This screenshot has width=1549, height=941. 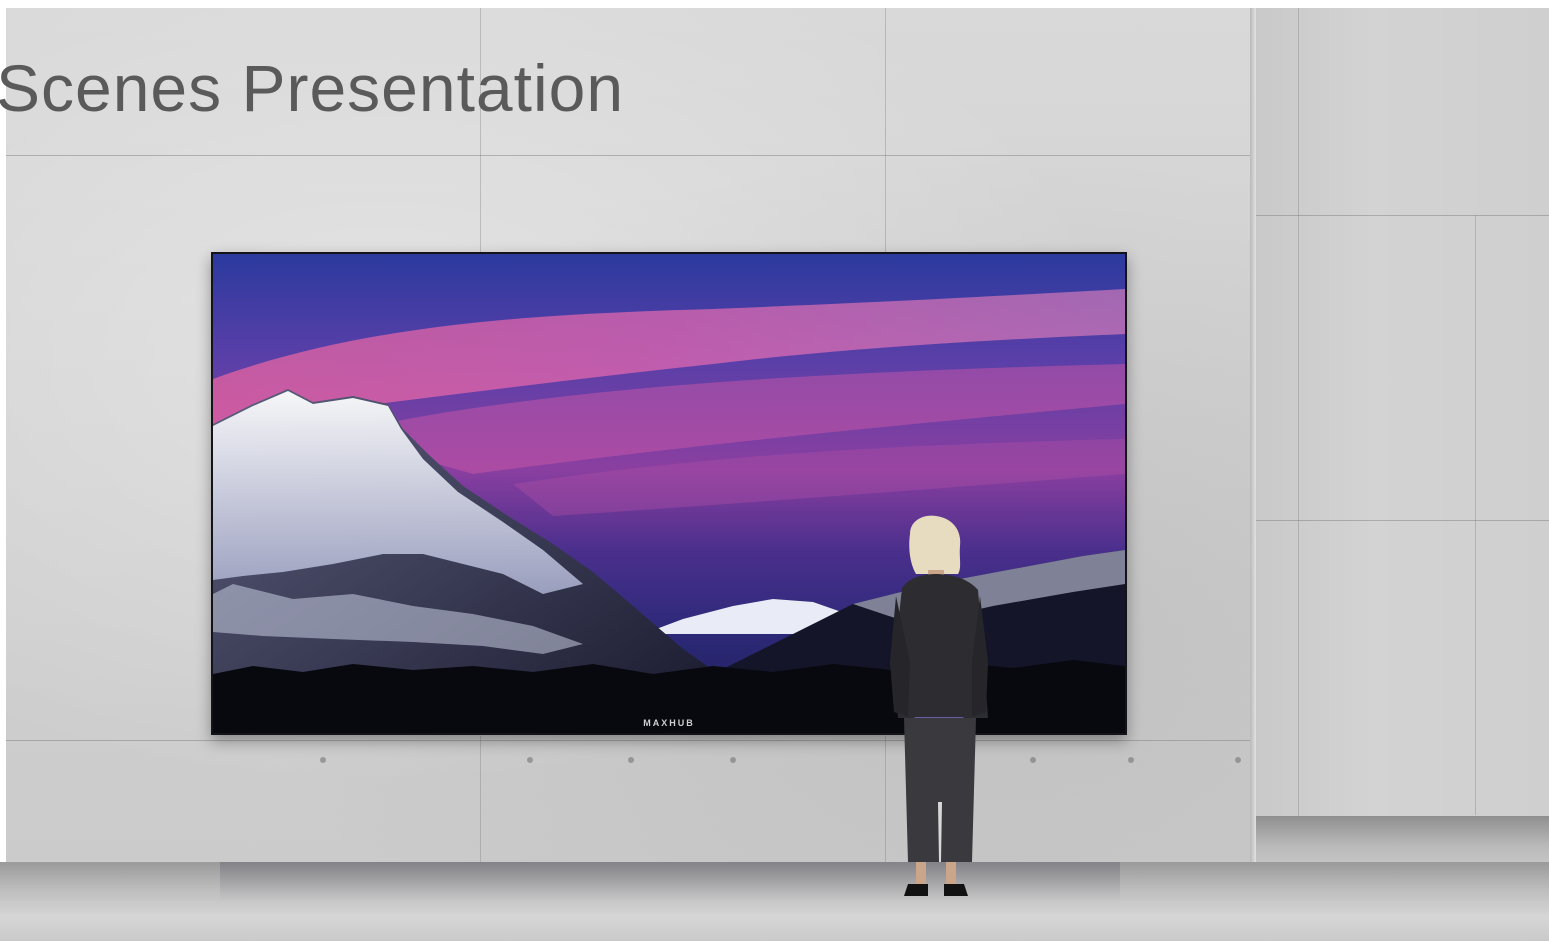 What do you see at coordinates (939, 705) in the screenshot?
I see `woman-figure` at bounding box center [939, 705].